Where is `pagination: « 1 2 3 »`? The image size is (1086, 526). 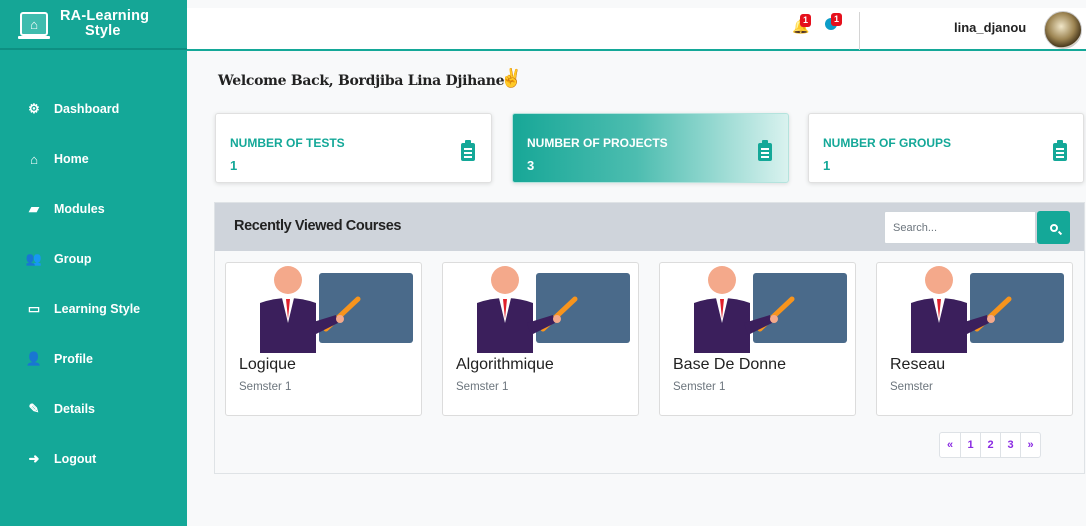 pagination: « 1 2 3 » is located at coordinates (990, 445).